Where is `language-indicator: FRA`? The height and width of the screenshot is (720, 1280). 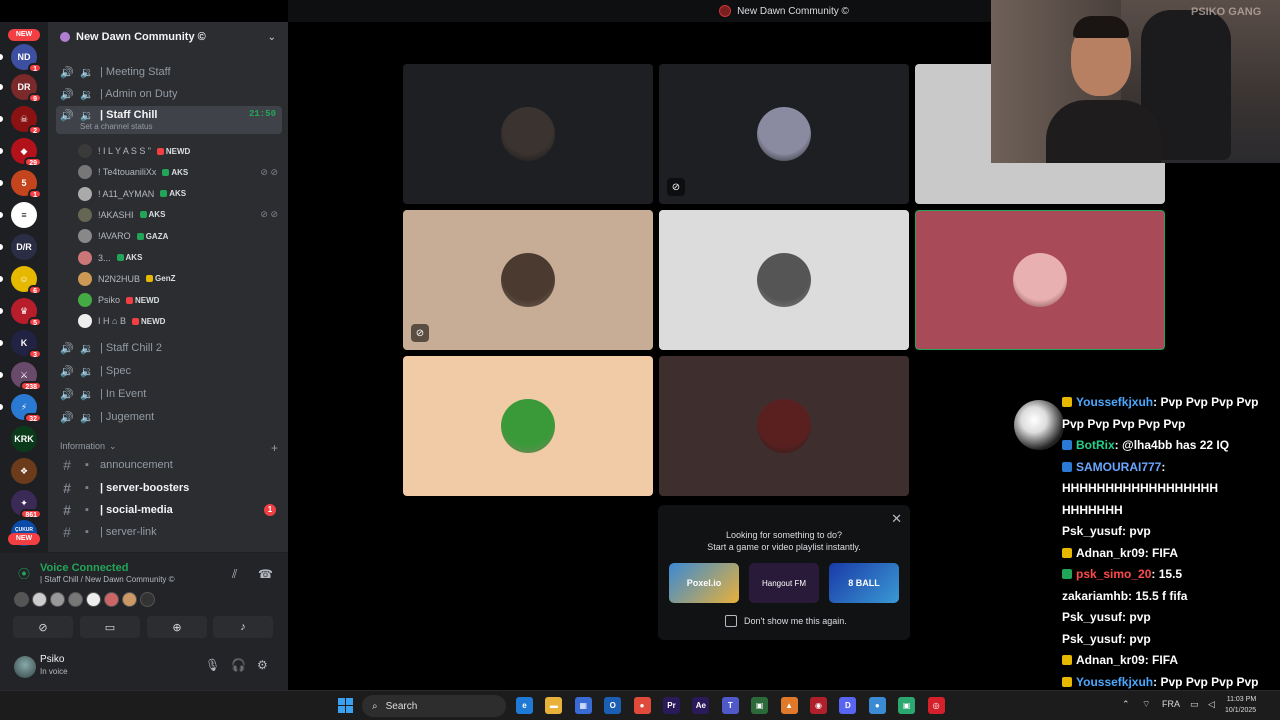
language-indicator: FRA is located at coordinates (1171, 704).